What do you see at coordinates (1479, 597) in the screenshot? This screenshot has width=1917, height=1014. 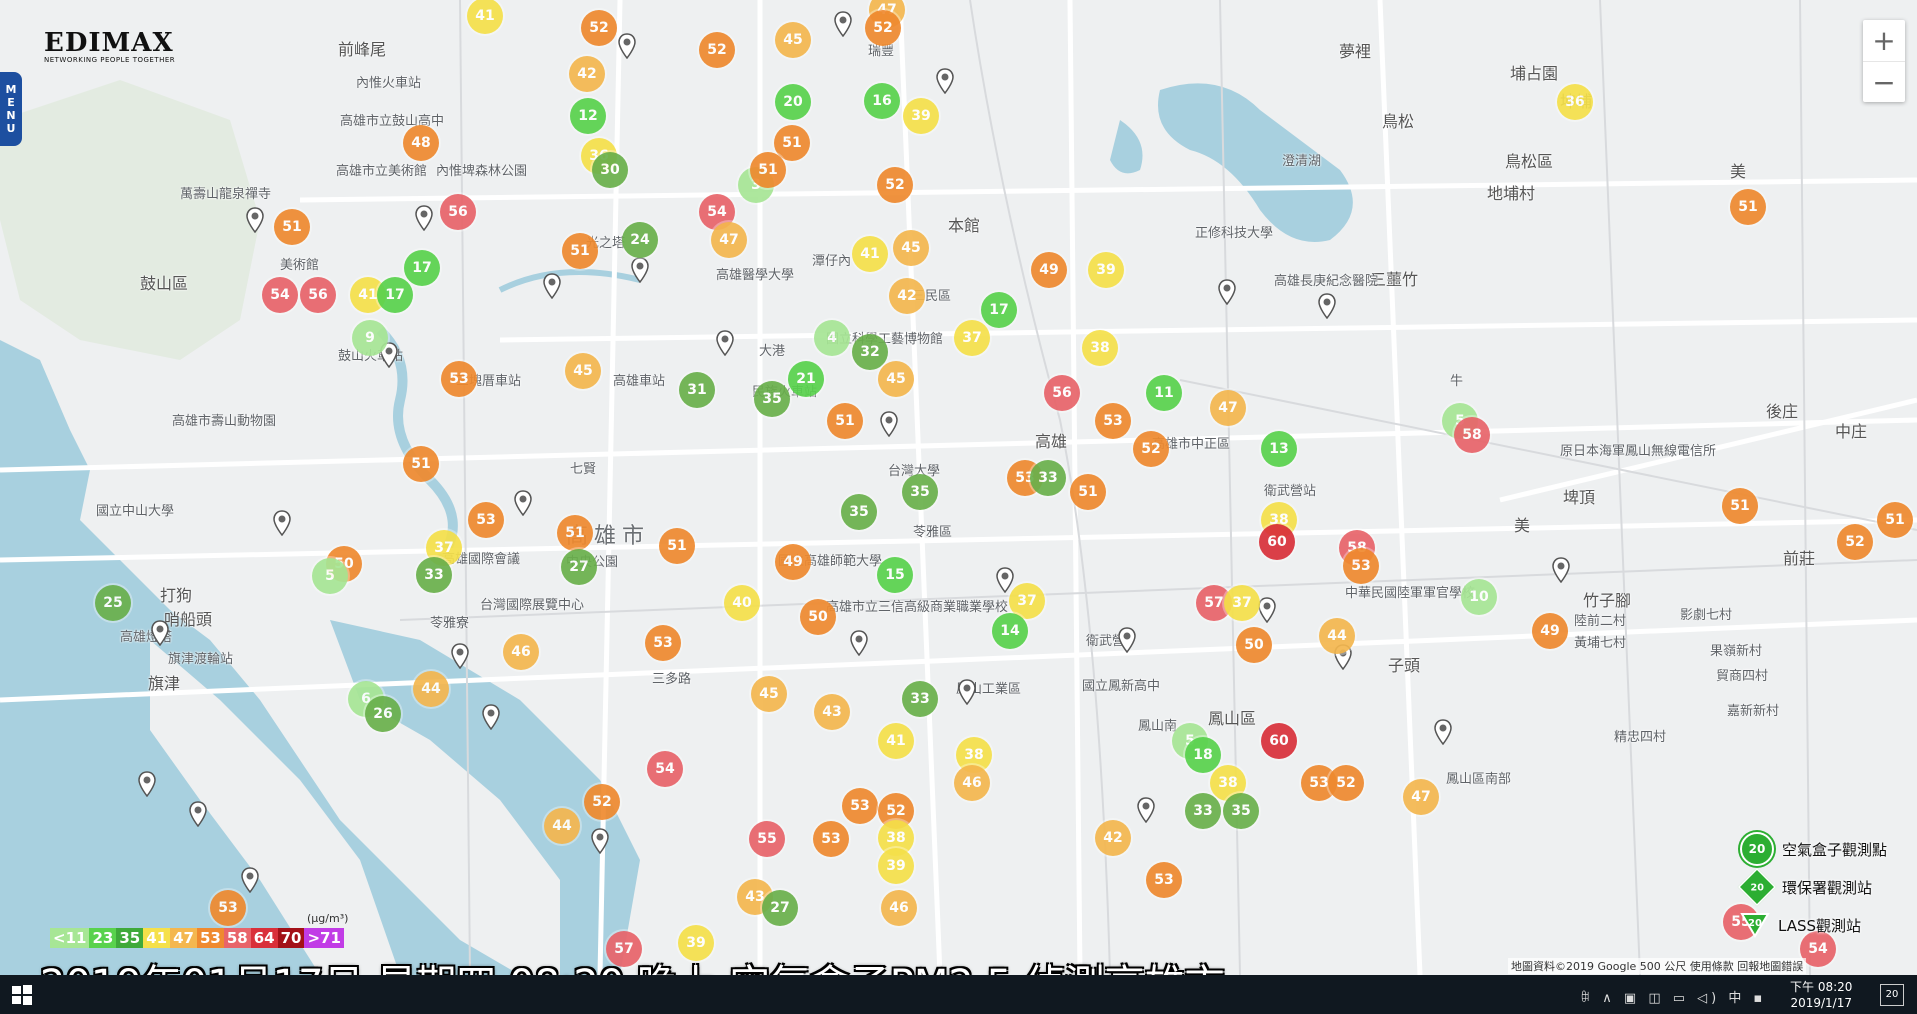 I see `pm25-marker: 10` at bounding box center [1479, 597].